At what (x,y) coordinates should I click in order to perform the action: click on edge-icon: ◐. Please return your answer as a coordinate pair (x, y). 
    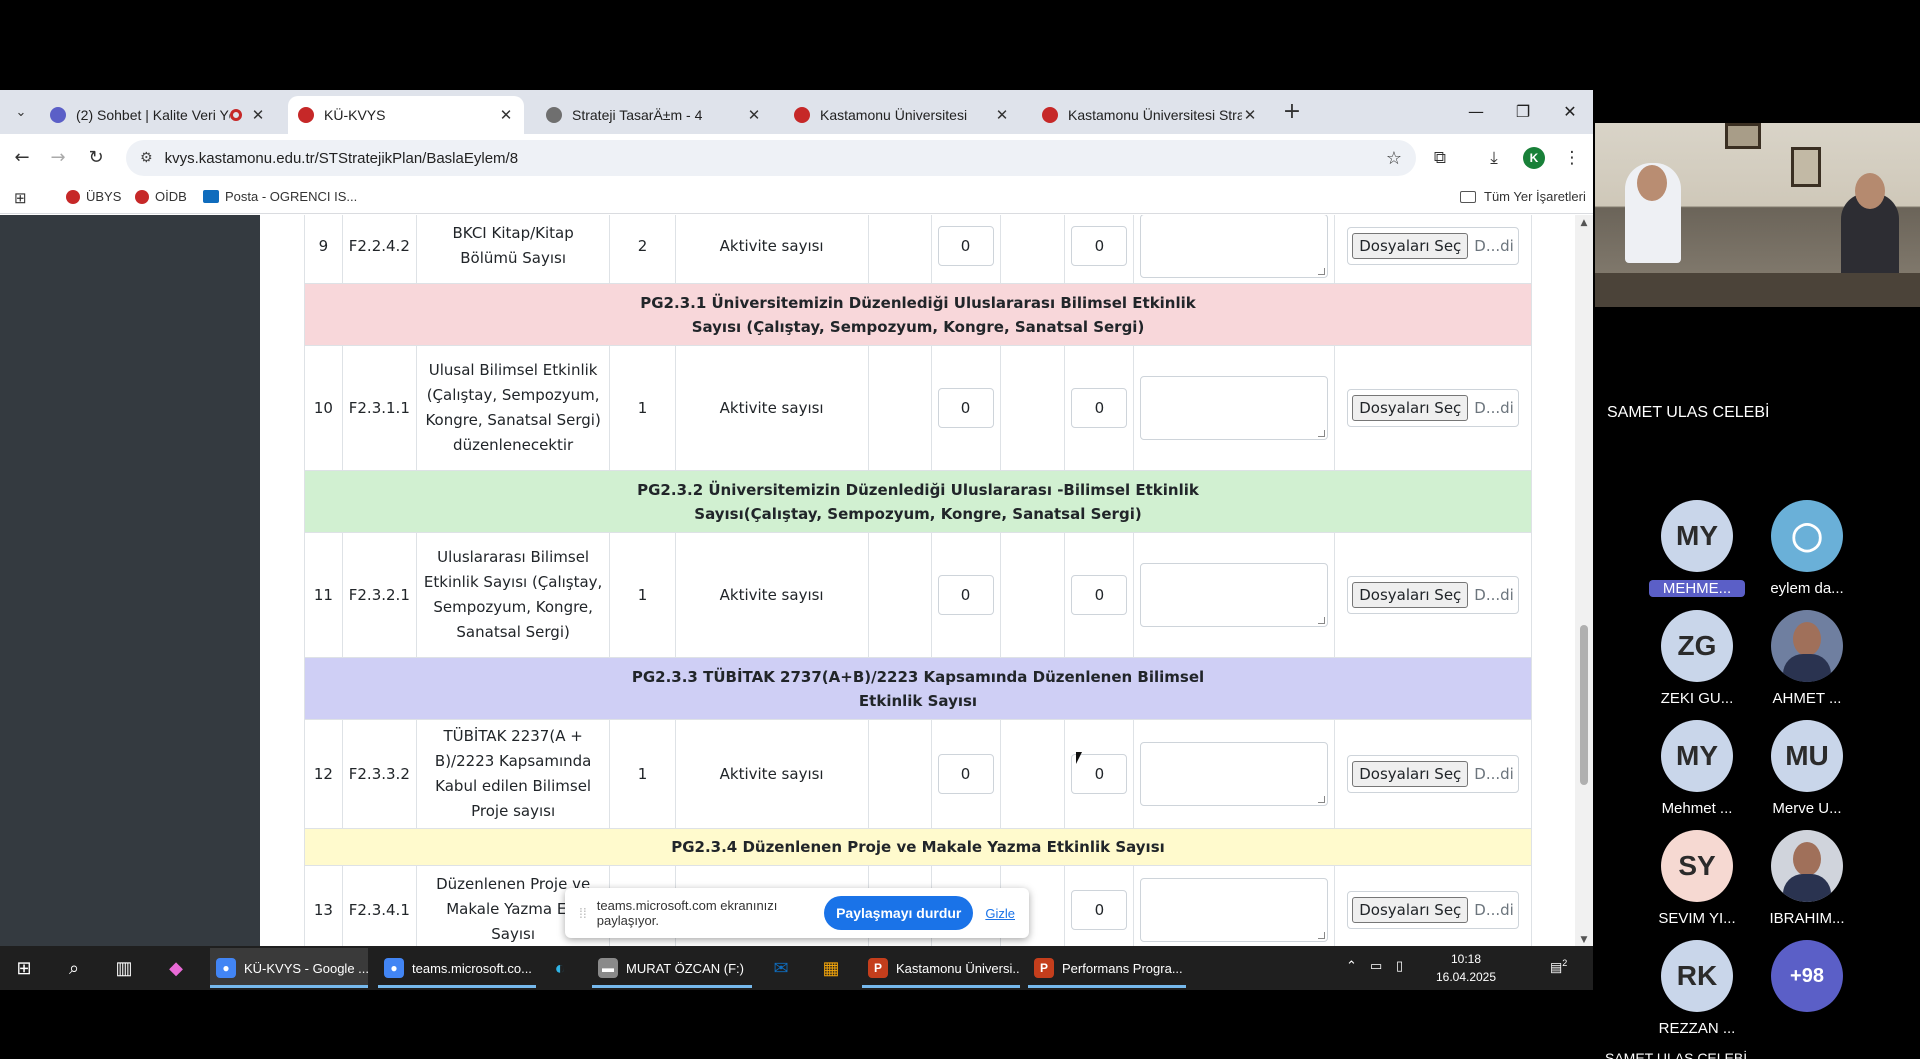
    Looking at the image, I should click on (560, 968).